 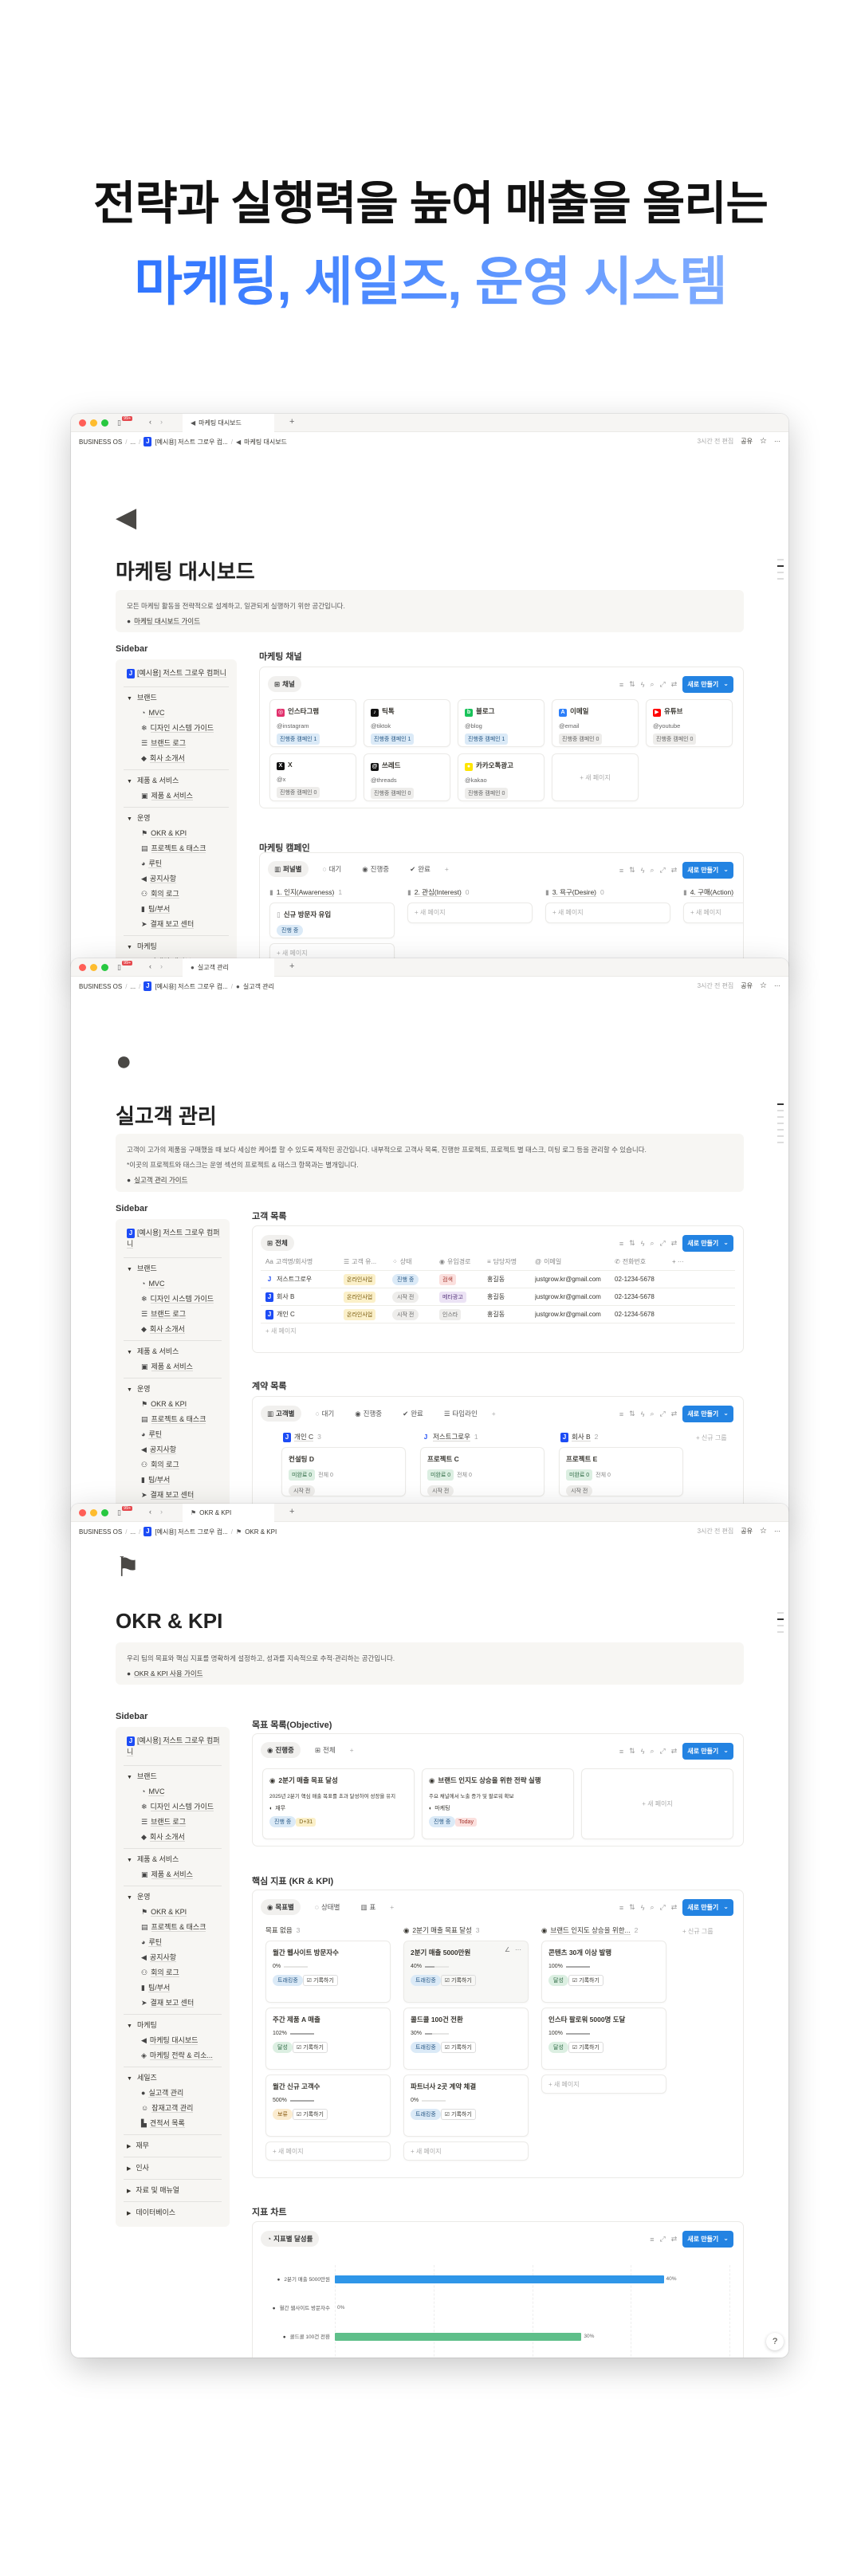 I want to click on column-header: Aa 고객명/회사명, so click(x=289, y=1261).